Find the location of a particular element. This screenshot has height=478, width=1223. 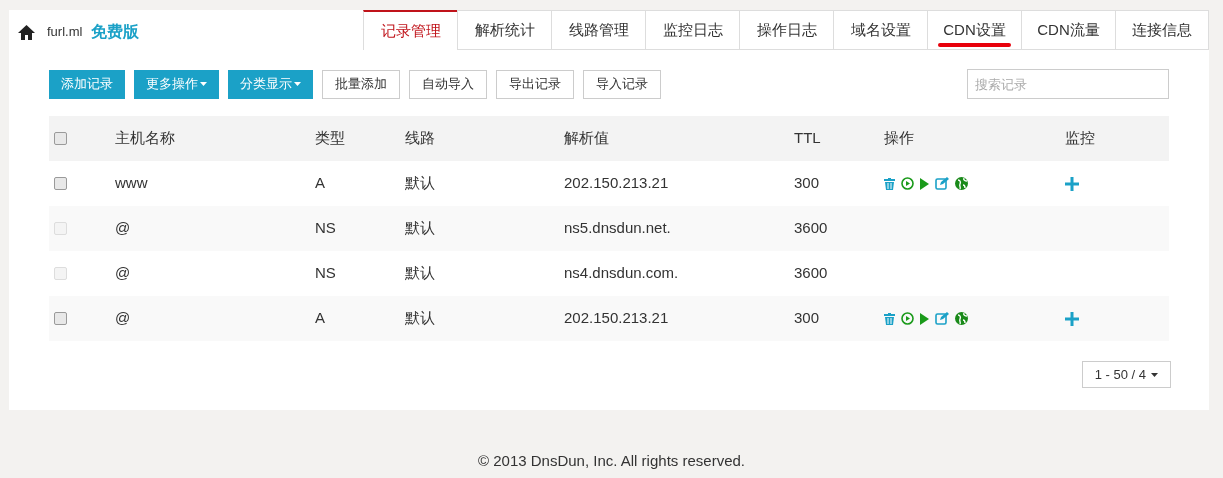

table-cell: ns5.dnsdun.net. is located at coordinates (617, 228).